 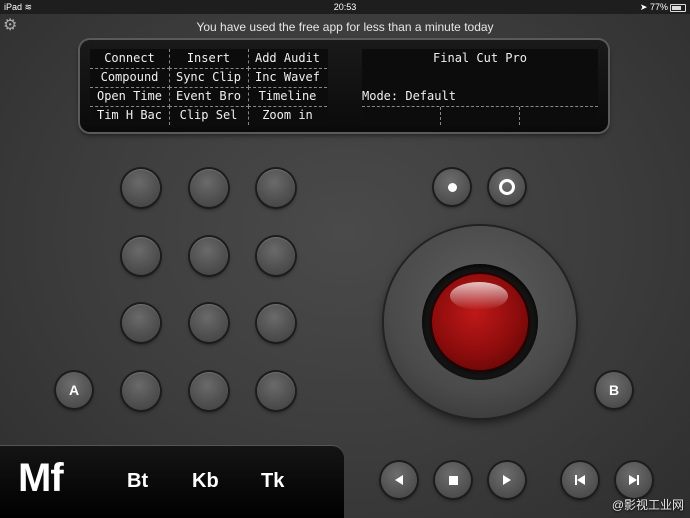 I want to click on status-right: ➤ 77%, so click(x=654, y=7).